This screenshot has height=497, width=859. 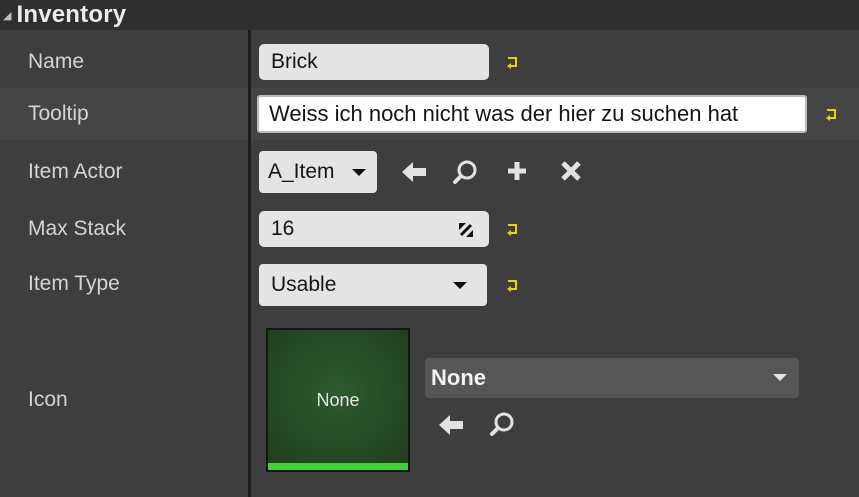 I want to click on name-reset-arrow-icon, so click(x=513, y=62).